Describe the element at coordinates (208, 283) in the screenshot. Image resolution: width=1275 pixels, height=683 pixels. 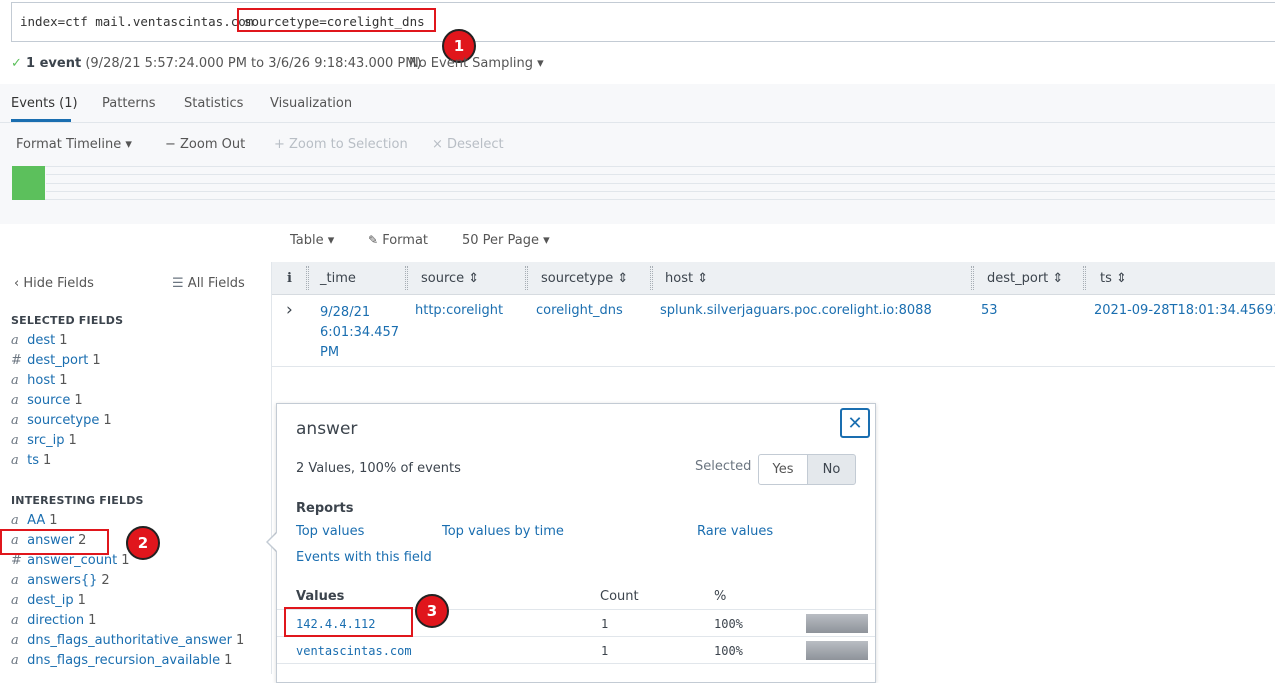
I see `all-fields-button: ☰ All Fields` at that location.